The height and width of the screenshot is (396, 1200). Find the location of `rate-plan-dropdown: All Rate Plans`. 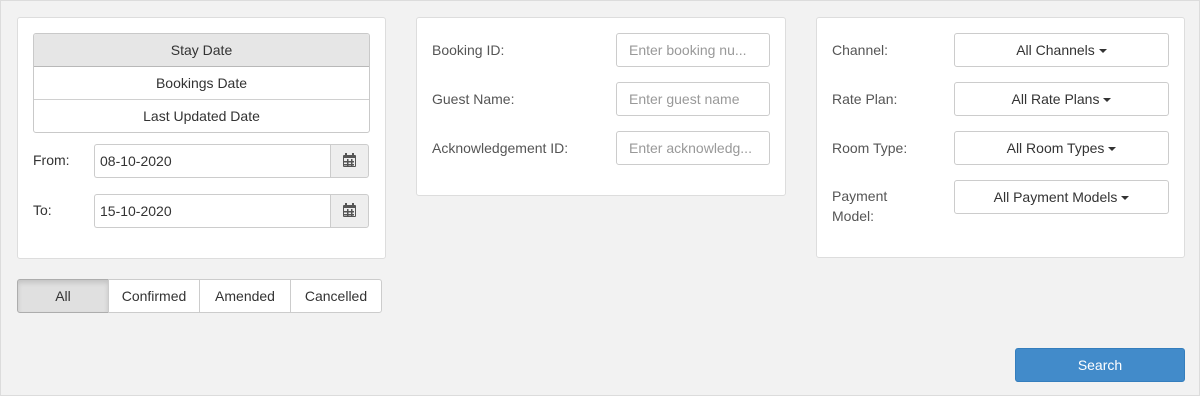

rate-plan-dropdown: All Rate Plans is located at coordinates (1061, 99).